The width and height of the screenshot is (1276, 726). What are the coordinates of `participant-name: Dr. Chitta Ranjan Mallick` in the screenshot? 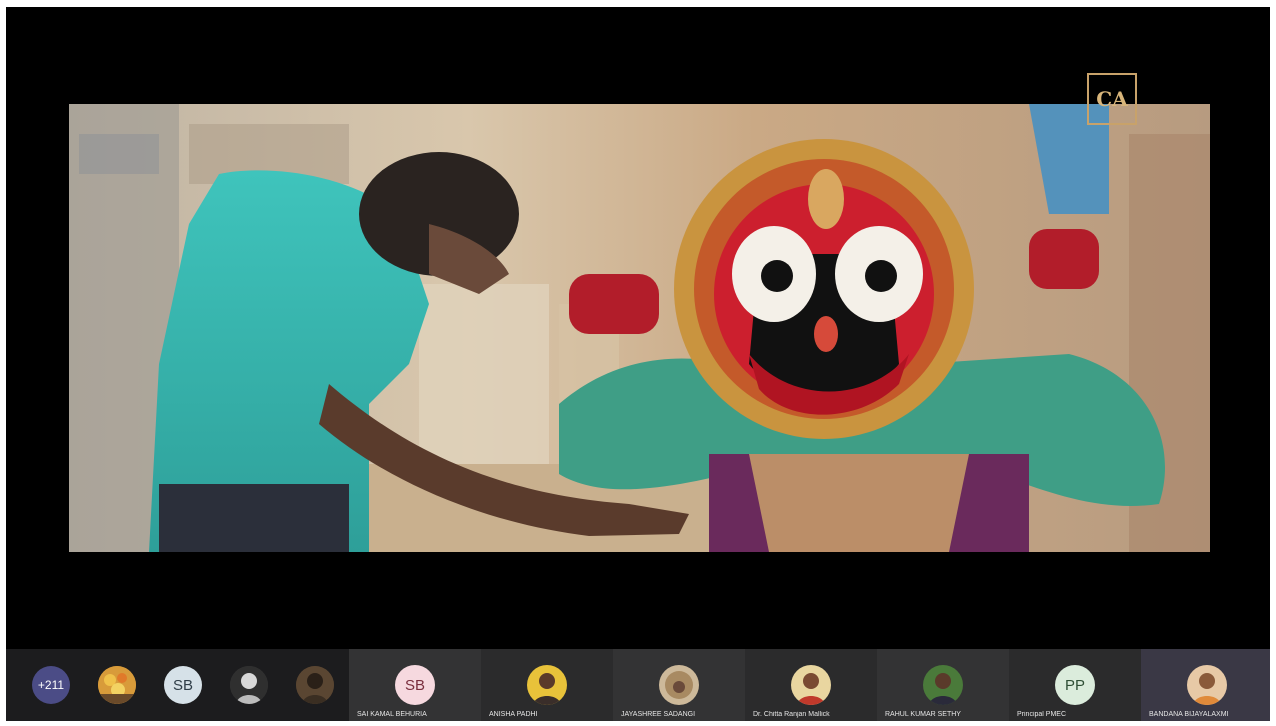 It's located at (791, 714).